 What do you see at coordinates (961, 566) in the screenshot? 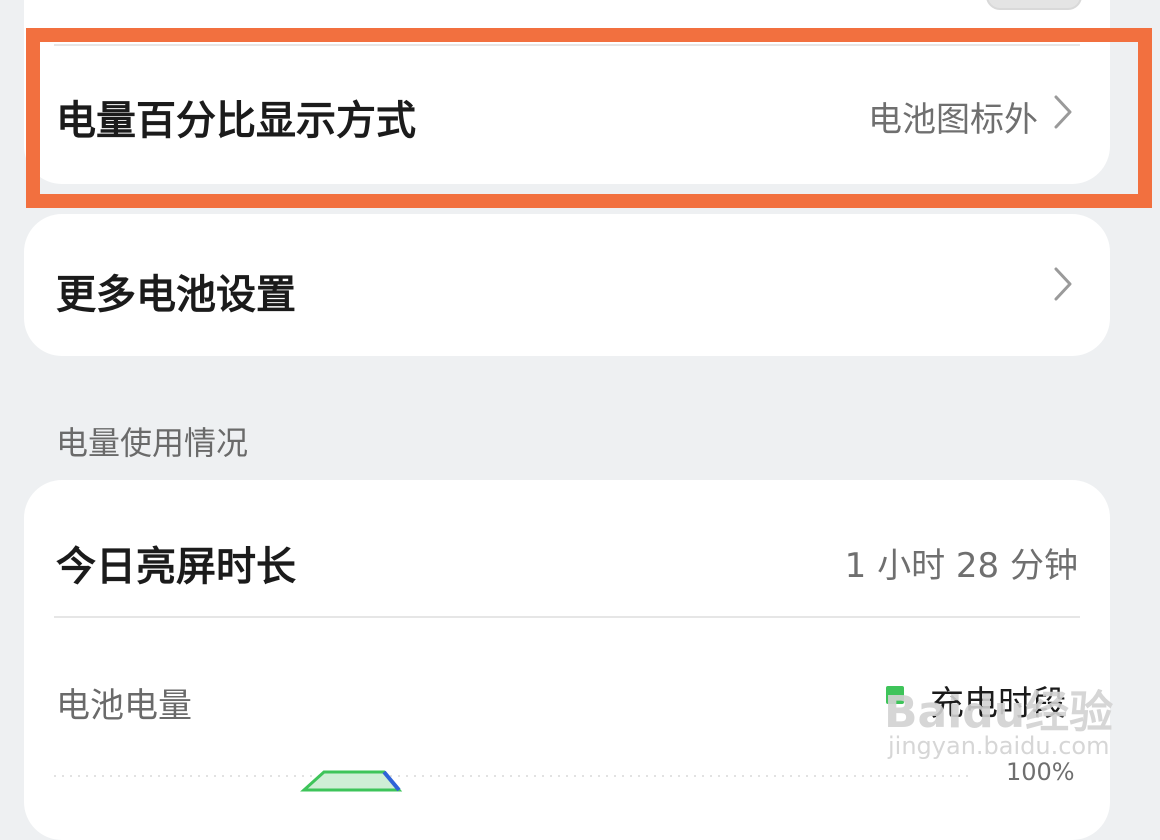
I see `screen-time-value: 1 小时 28 分钟` at bounding box center [961, 566].